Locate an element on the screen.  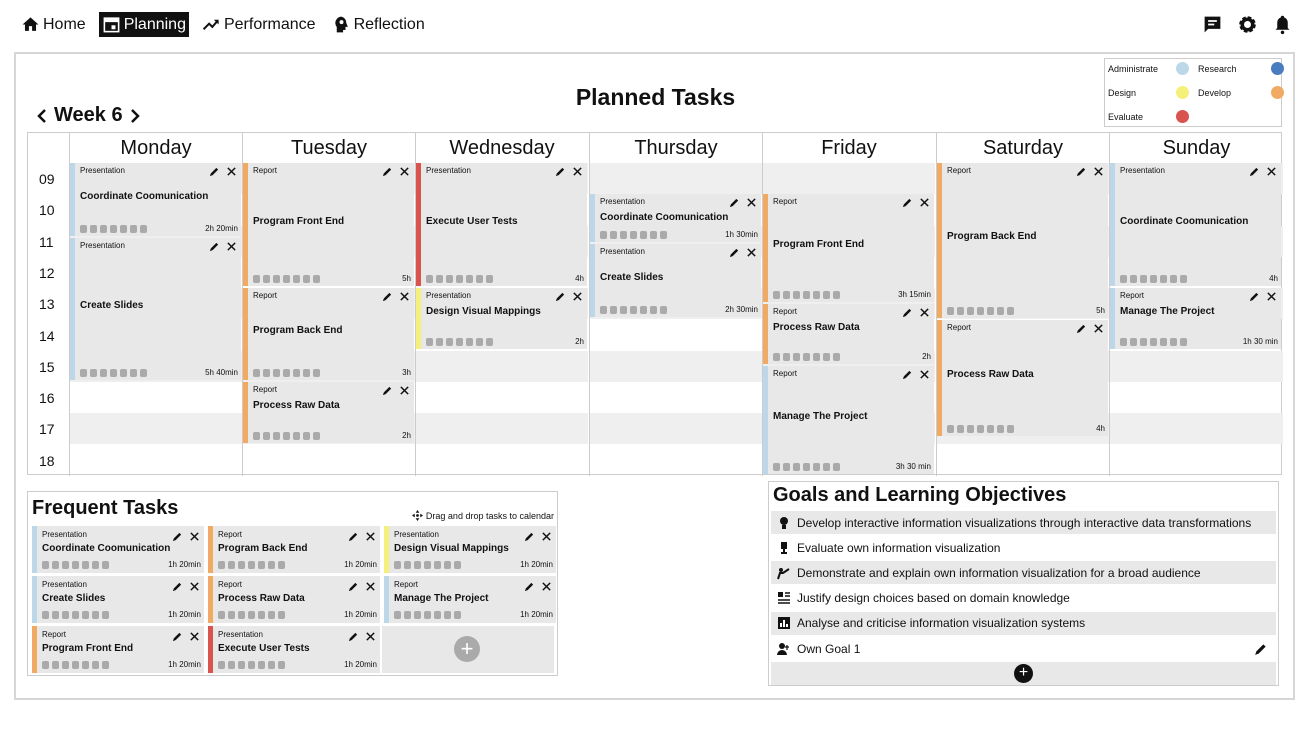
calendar-task: Presentation Create Slides 5h 40min is located at coordinates (155, 309).